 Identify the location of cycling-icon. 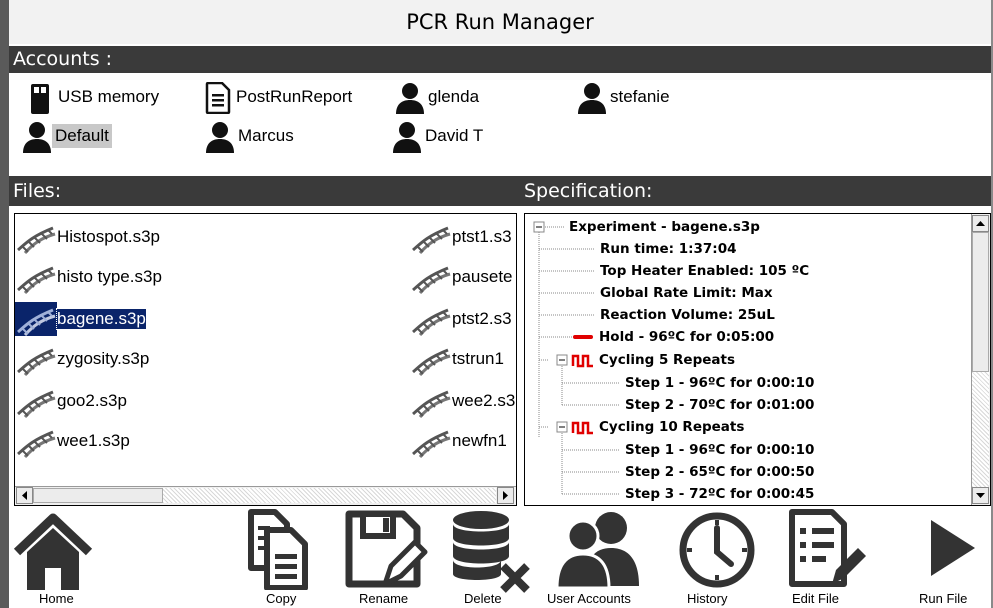
(582, 361).